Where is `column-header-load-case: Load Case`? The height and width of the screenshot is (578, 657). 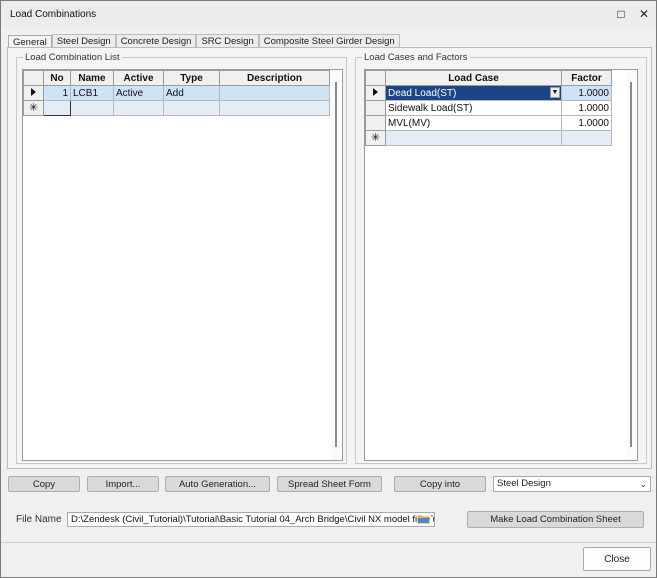
column-header-load-case: Load Case is located at coordinates (473, 78).